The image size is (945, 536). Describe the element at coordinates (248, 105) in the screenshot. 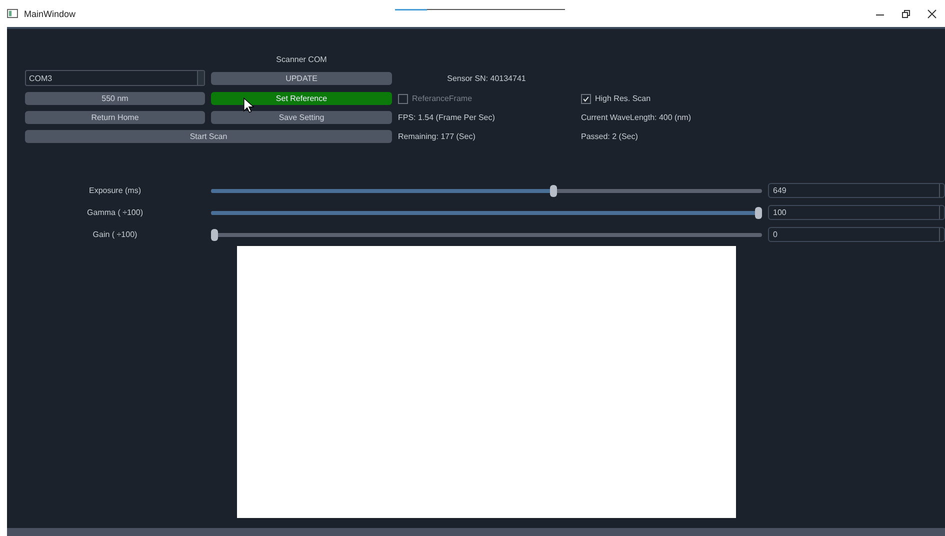

I see `cursor-icon` at that location.